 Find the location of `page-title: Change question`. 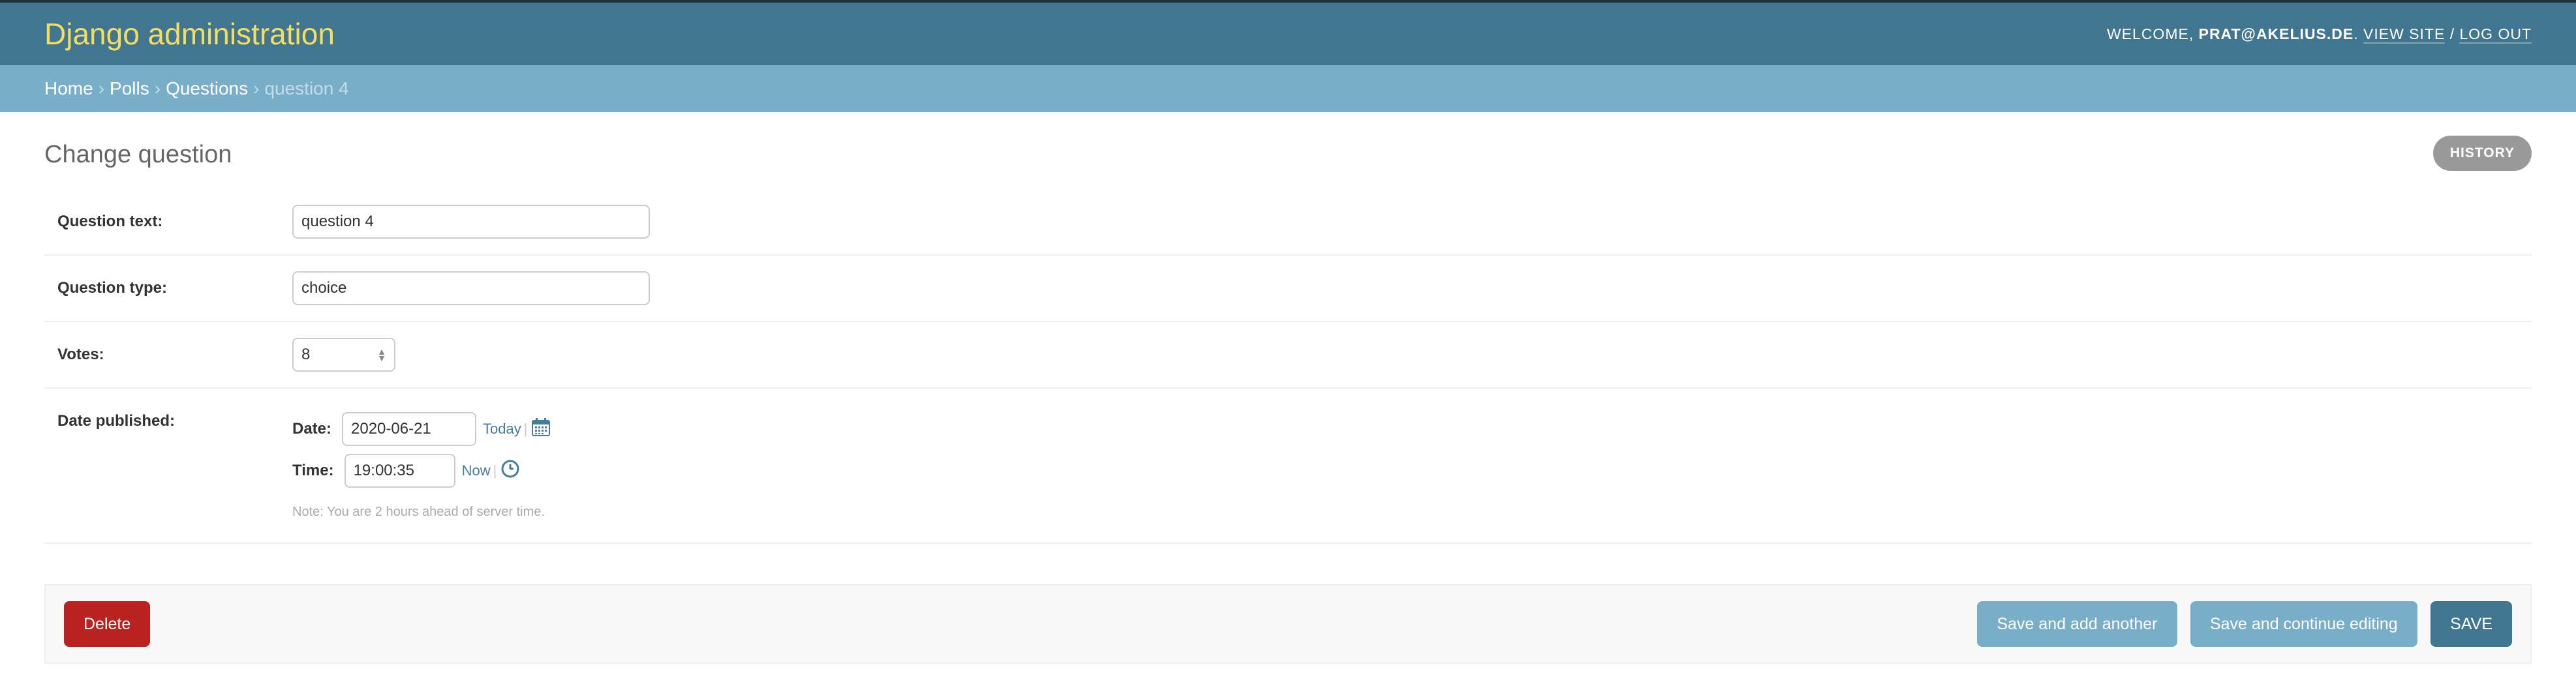

page-title: Change question is located at coordinates (138, 155).